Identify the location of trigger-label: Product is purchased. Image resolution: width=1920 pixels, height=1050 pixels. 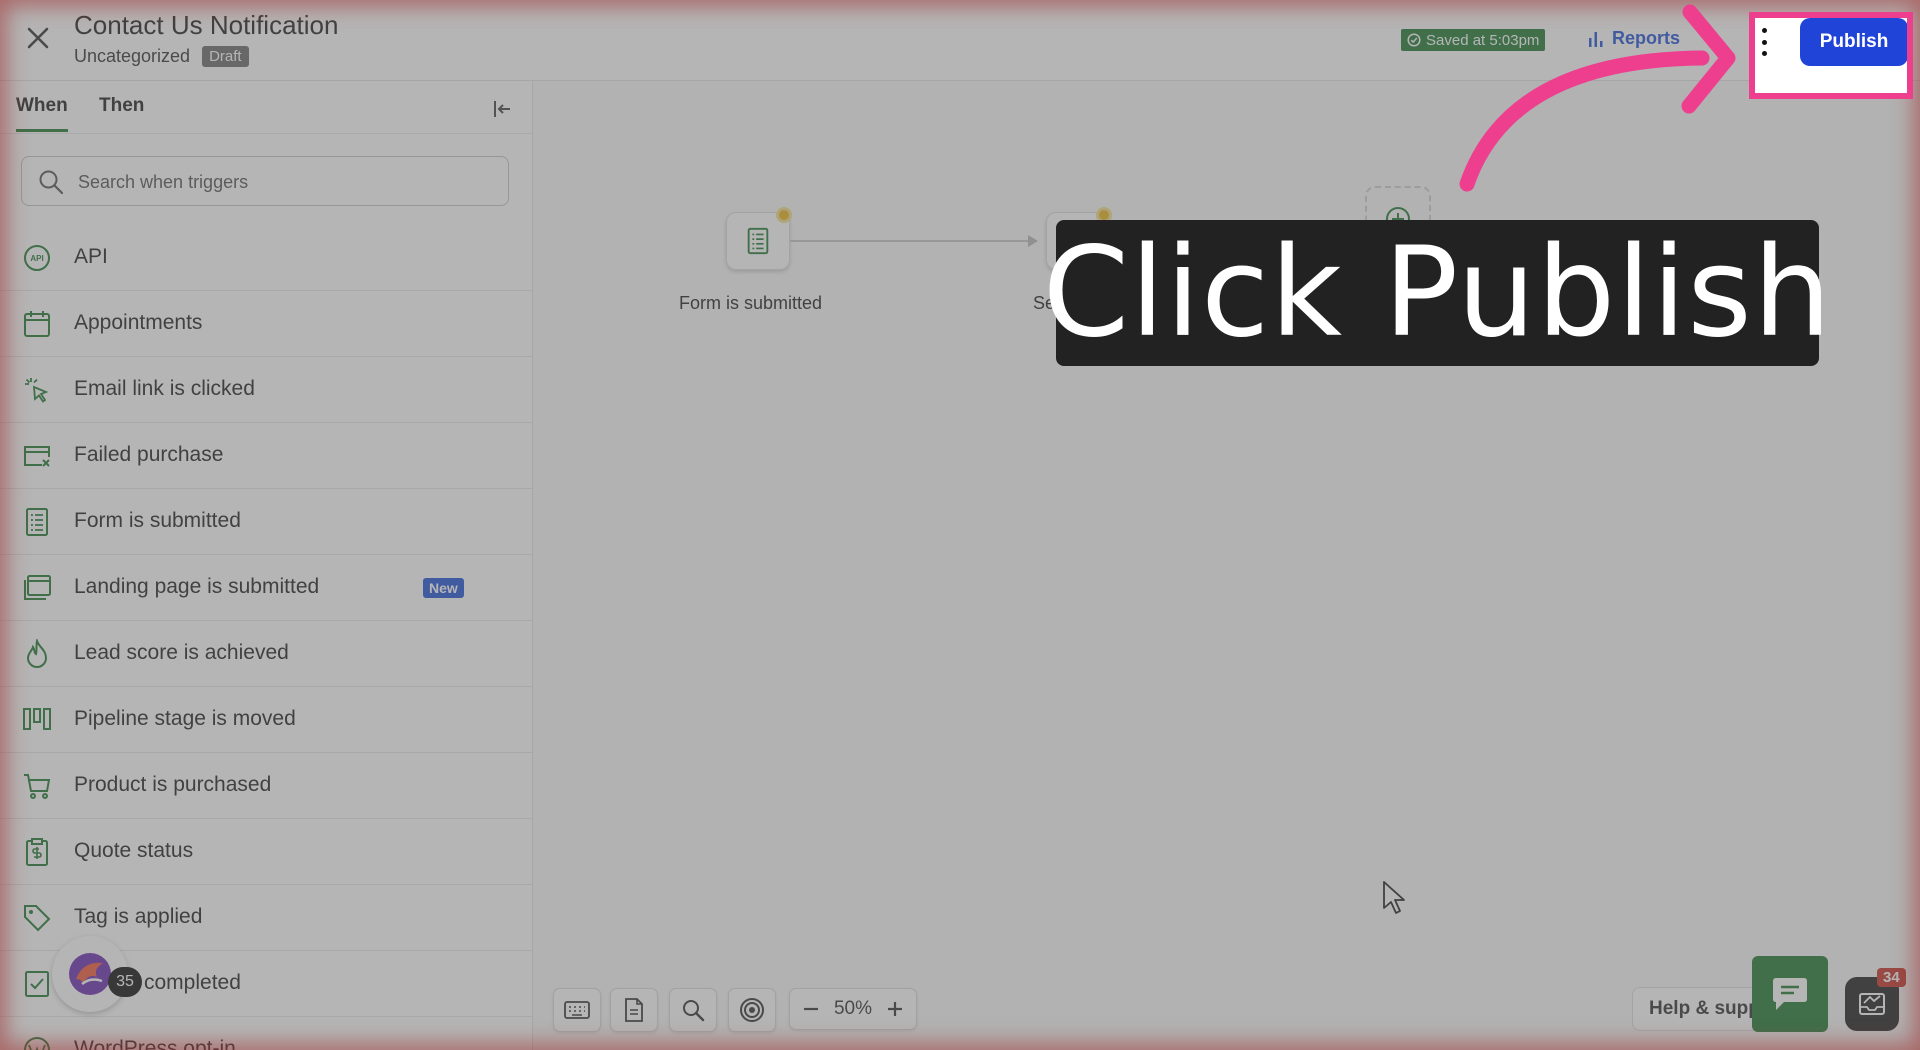
(173, 784).